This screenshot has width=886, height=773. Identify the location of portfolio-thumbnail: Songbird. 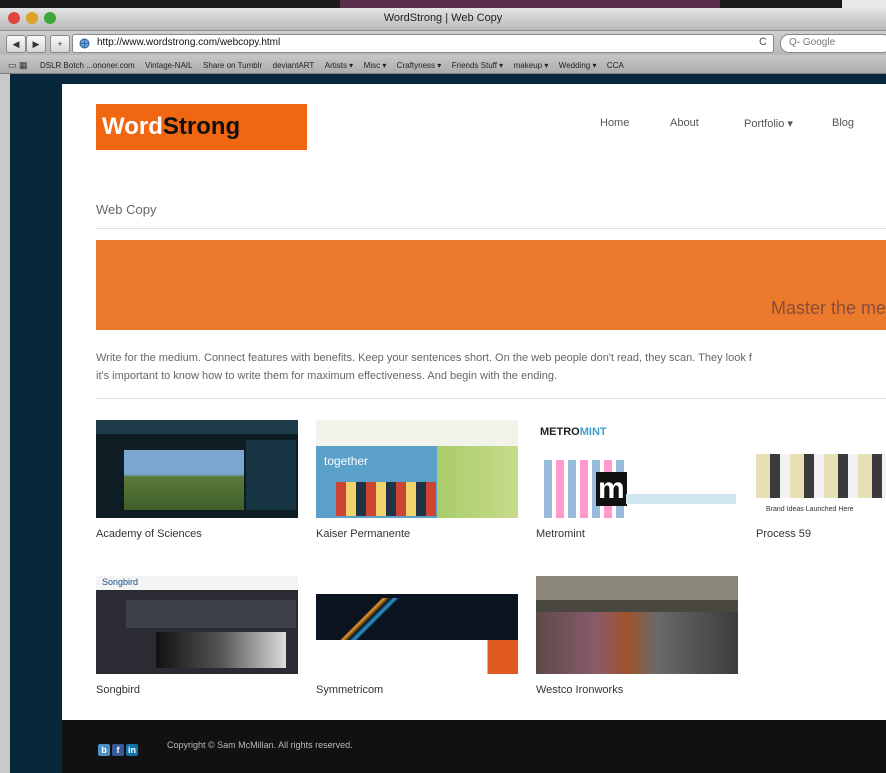
(197, 625).